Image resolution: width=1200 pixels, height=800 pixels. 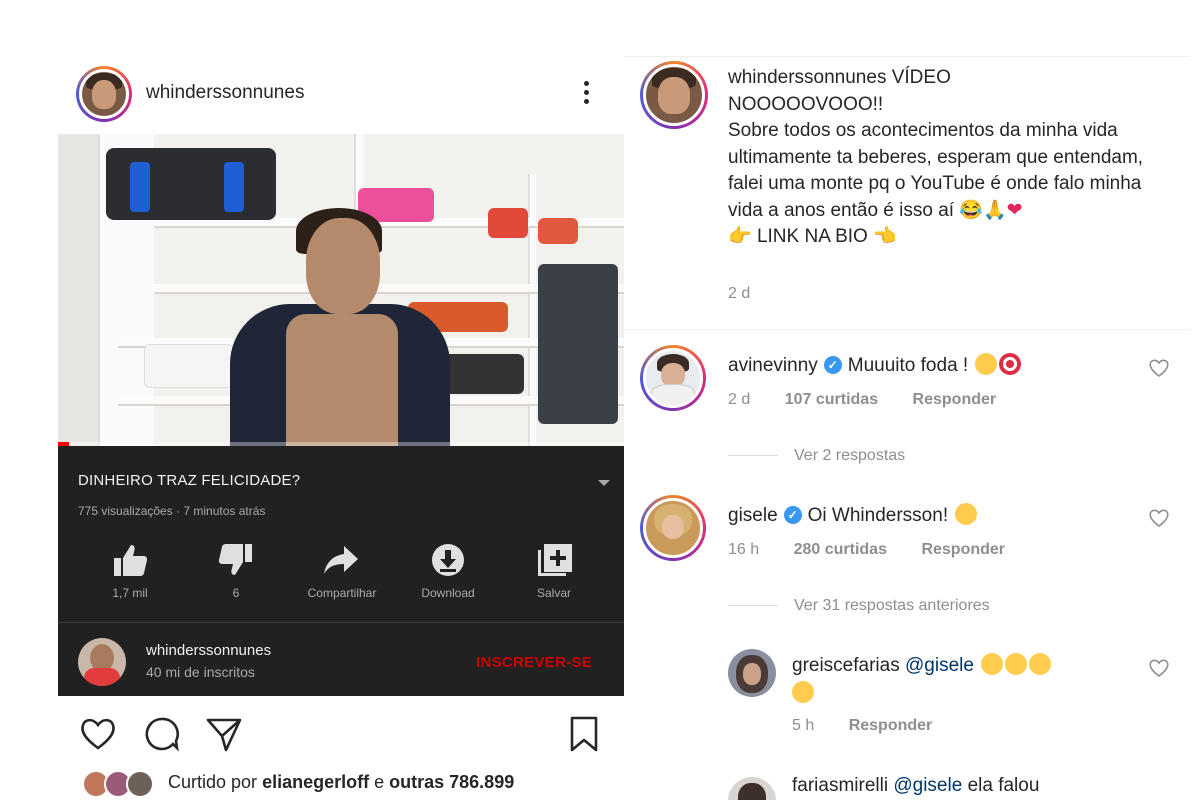 I want to click on comment-icon, so click(x=162, y=734).